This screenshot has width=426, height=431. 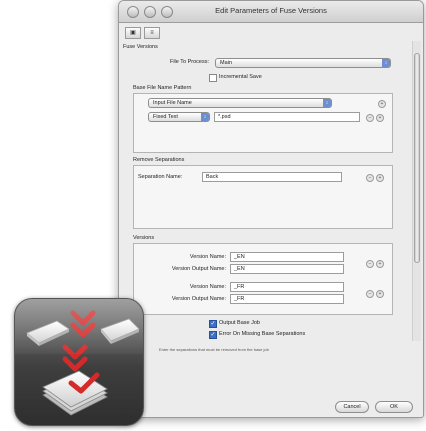 I want to click on row-2-plusminus: − +, so click(x=375, y=118).